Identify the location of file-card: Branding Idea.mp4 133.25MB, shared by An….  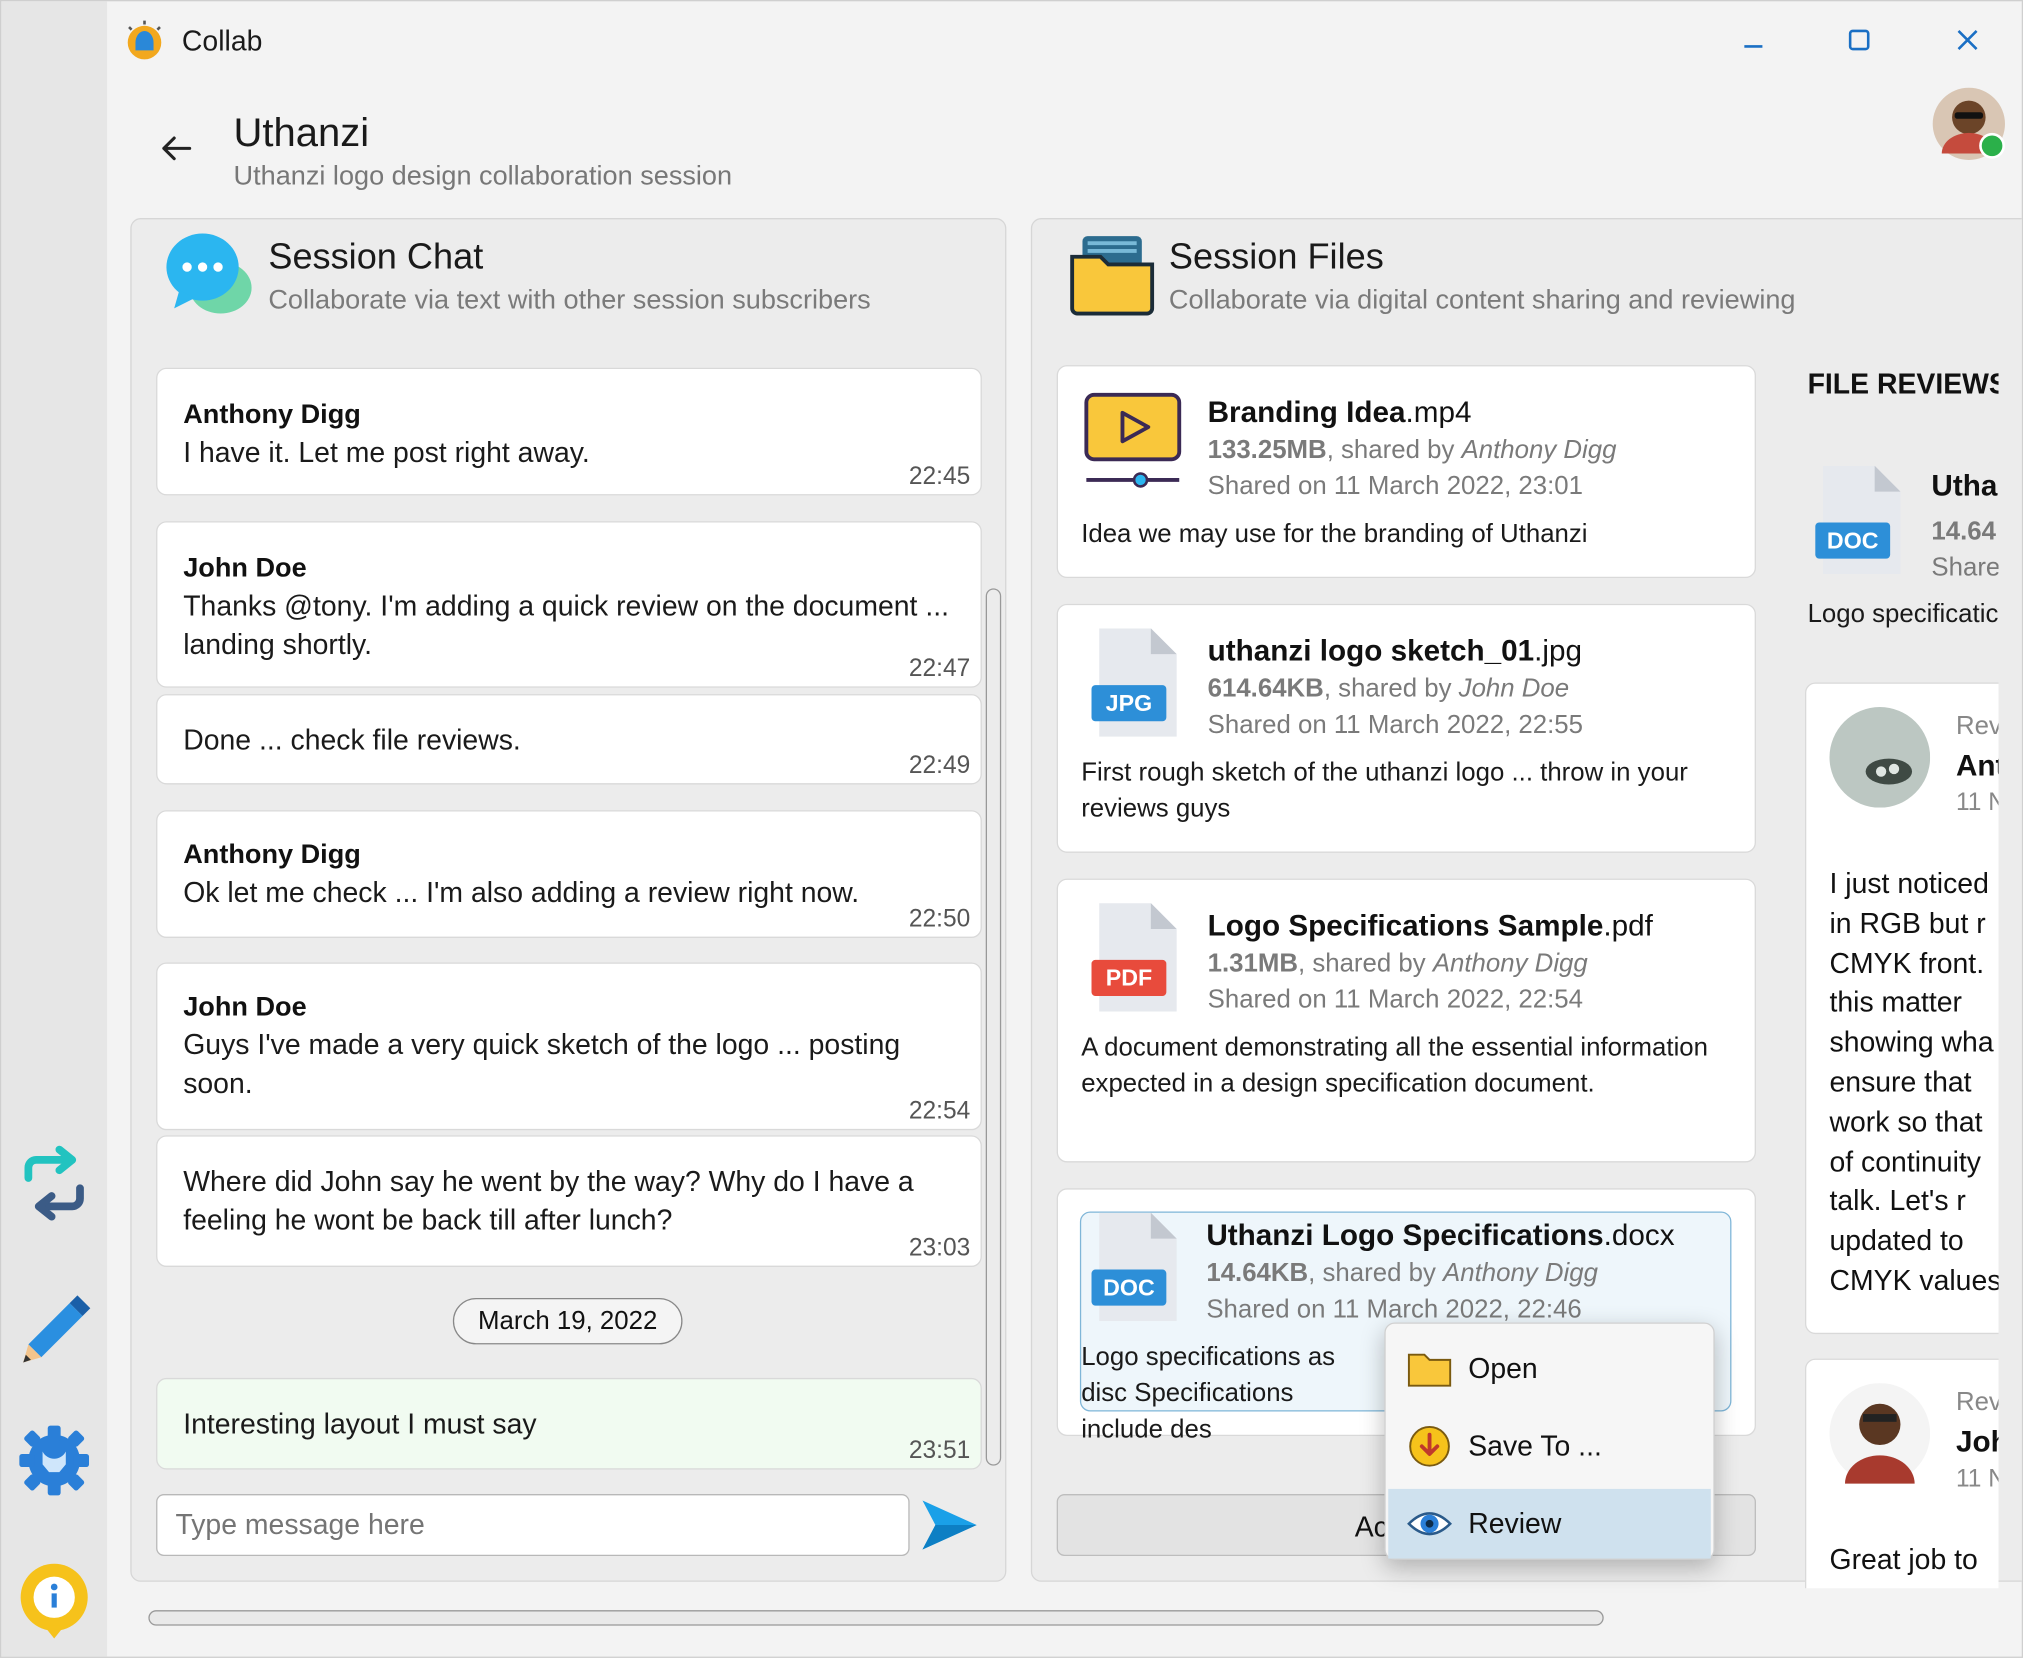
(1406, 472).